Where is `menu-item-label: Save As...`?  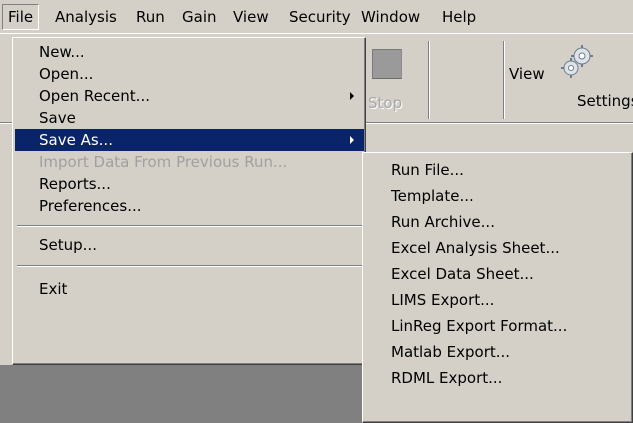 menu-item-label: Save As... is located at coordinates (76, 140).